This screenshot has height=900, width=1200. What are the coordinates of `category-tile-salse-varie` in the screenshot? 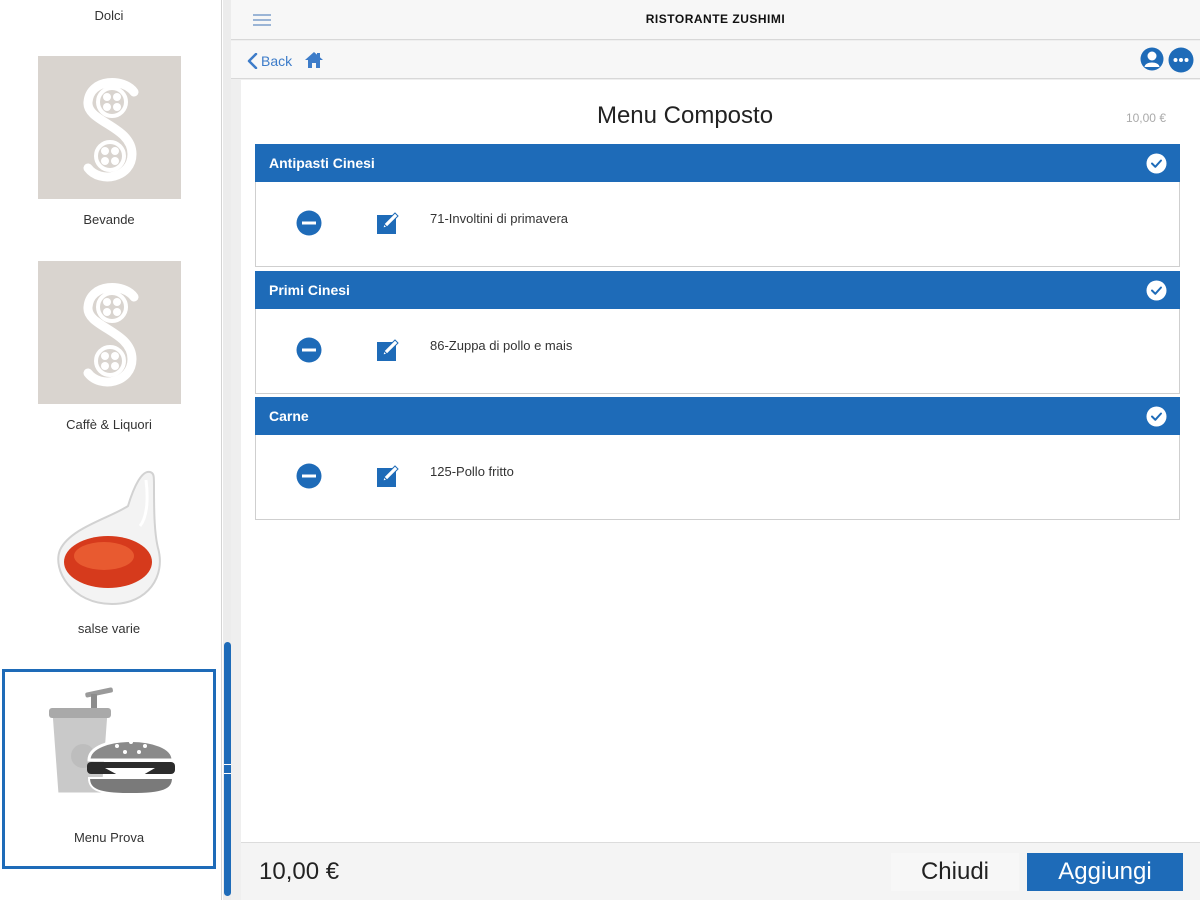 It's located at (109, 538).